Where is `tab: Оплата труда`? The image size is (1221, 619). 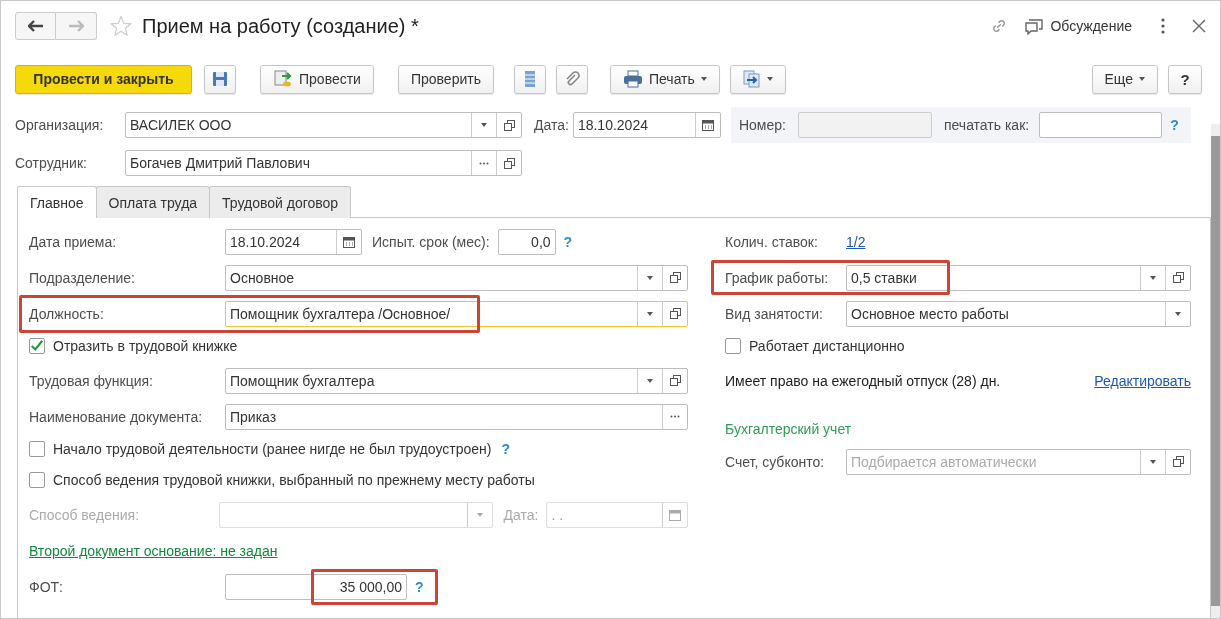 tab: Оплата труда is located at coordinates (153, 202).